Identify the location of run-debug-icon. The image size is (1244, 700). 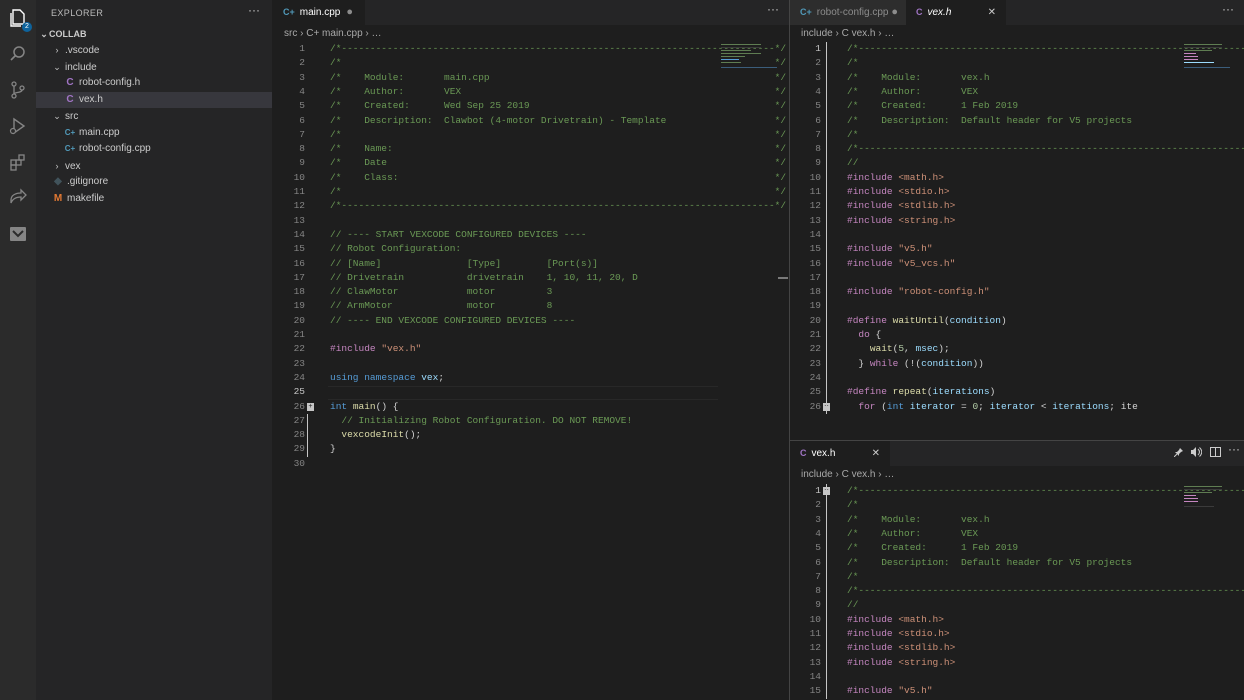
(18, 126).